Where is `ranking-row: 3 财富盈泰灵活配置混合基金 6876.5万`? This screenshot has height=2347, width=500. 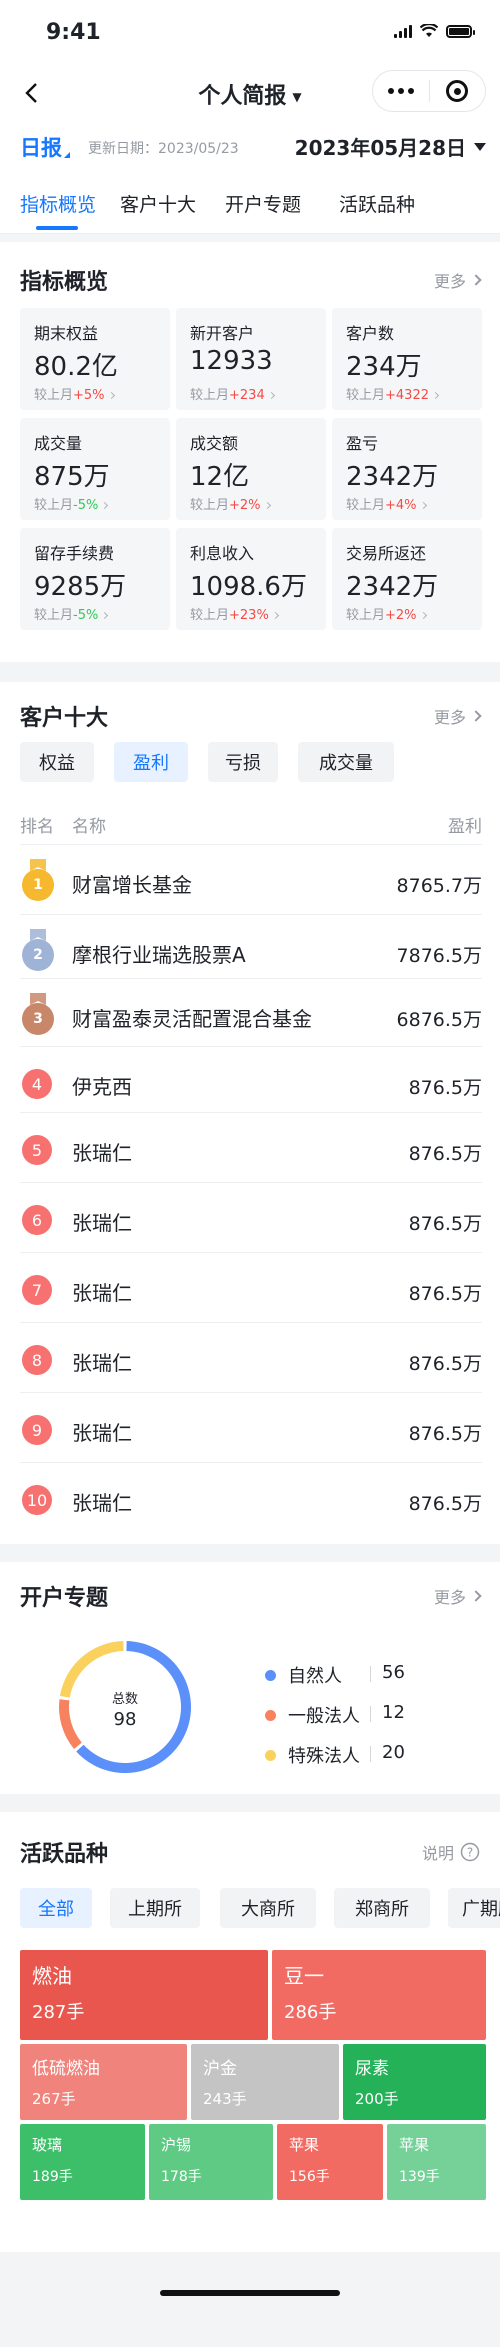 ranking-row: 3 财富盈泰灵活配置混合基金 6876.5万 is located at coordinates (251, 1012).